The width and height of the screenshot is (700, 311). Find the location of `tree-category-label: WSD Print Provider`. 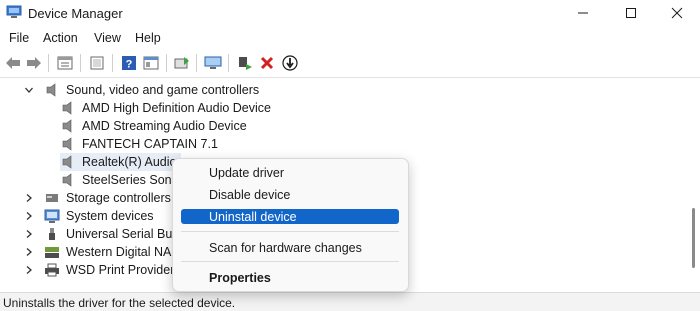

tree-category-label: WSD Print Provider is located at coordinates (120, 270).